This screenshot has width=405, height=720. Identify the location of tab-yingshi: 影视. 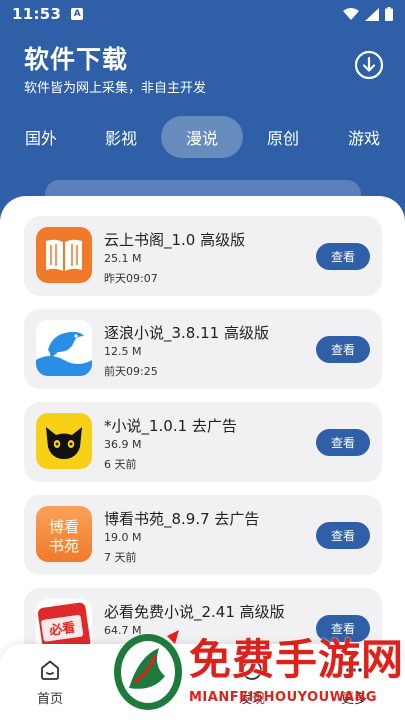
(121, 137).